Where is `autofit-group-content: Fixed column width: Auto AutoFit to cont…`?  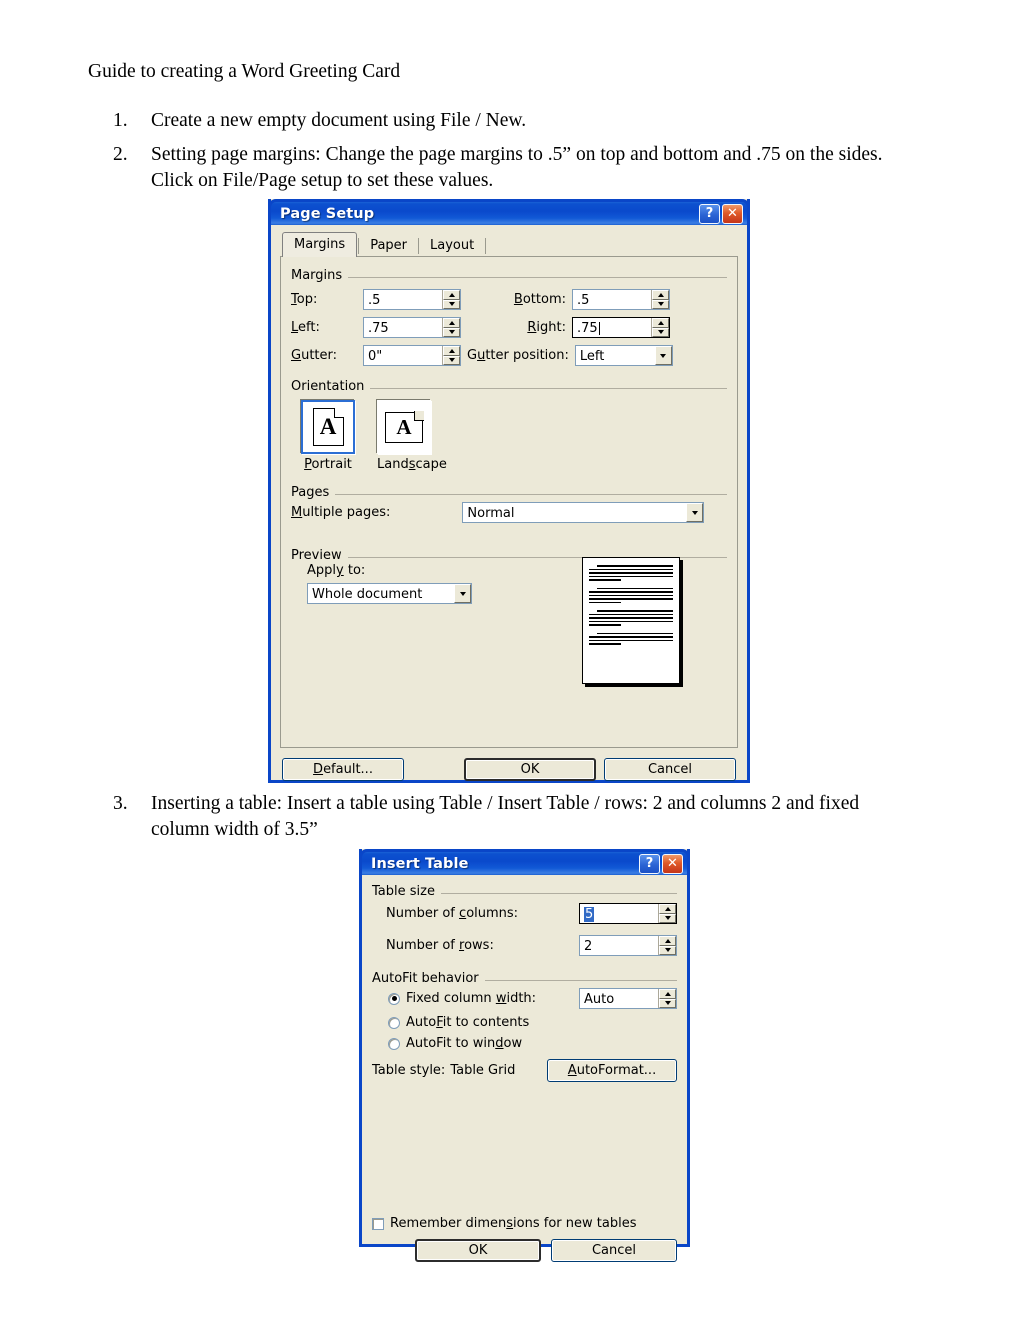 autofit-group-content: Fixed column width: Auto AutoFit to cont… is located at coordinates (524, 1027).